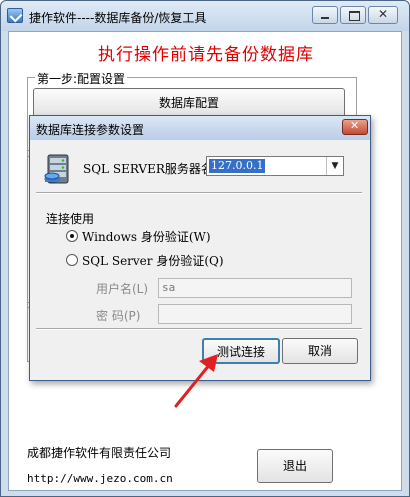  Describe the element at coordinates (206, 55) in the screenshot. I see `backup-warning: 执行操作前请先备份数据库` at that location.